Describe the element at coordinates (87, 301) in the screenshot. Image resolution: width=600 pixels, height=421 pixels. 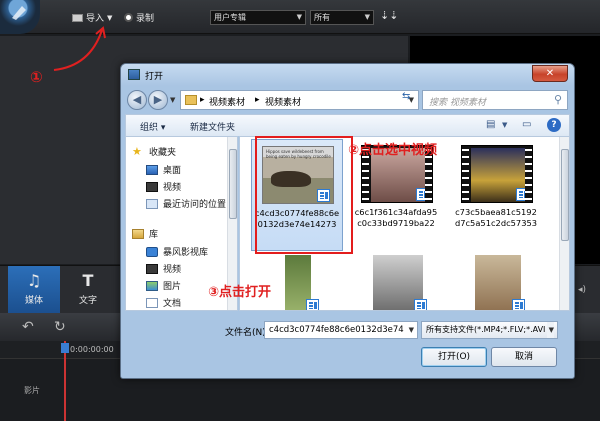
I see `tab-text-label: 文字` at that location.